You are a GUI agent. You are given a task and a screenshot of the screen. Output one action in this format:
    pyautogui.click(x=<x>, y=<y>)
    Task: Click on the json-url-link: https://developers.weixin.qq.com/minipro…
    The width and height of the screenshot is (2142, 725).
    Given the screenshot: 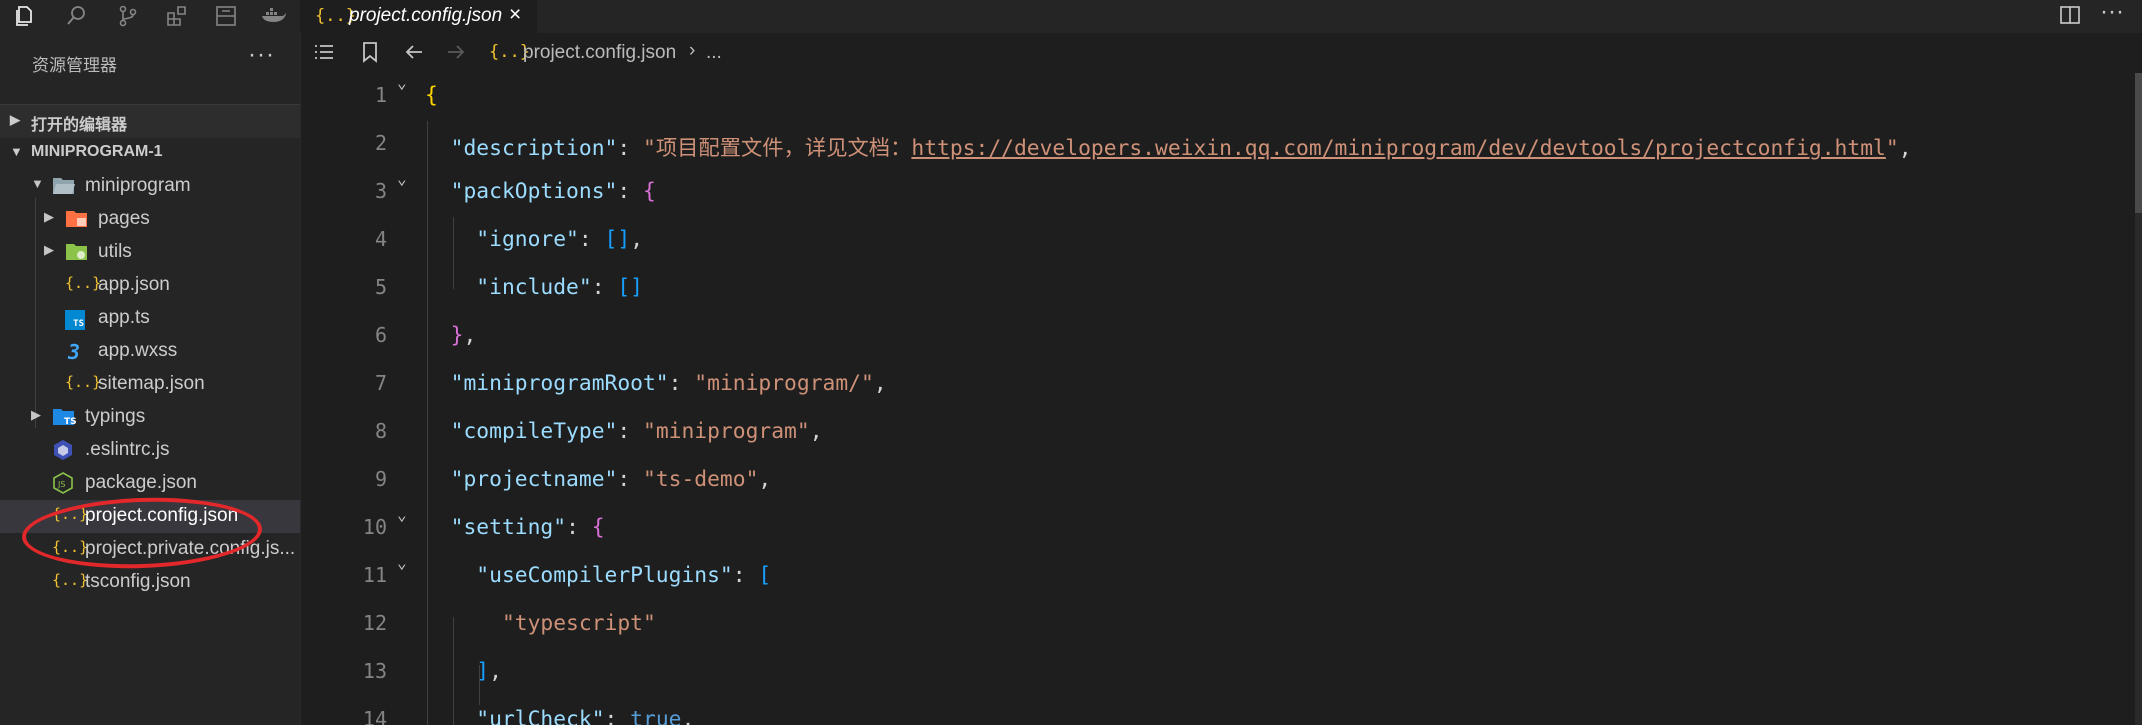 What is the action you would take?
    pyautogui.click(x=1398, y=148)
    